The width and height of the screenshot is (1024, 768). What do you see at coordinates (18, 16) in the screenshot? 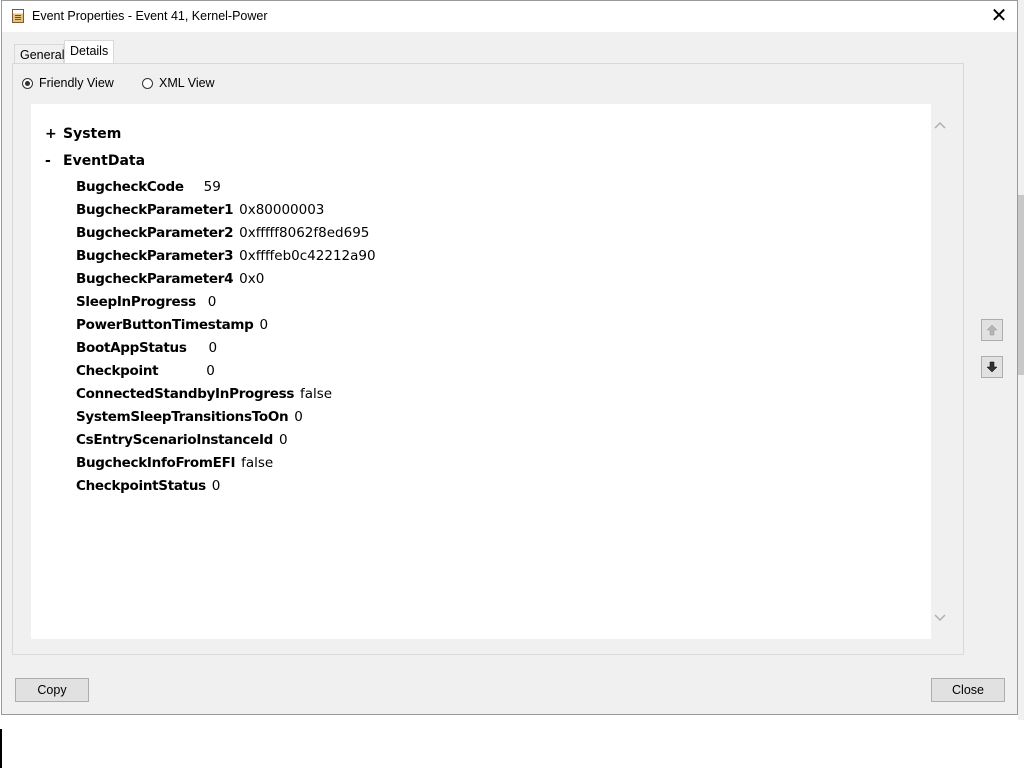
I see `event-viewer-icon` at bounding box center [18, 16].